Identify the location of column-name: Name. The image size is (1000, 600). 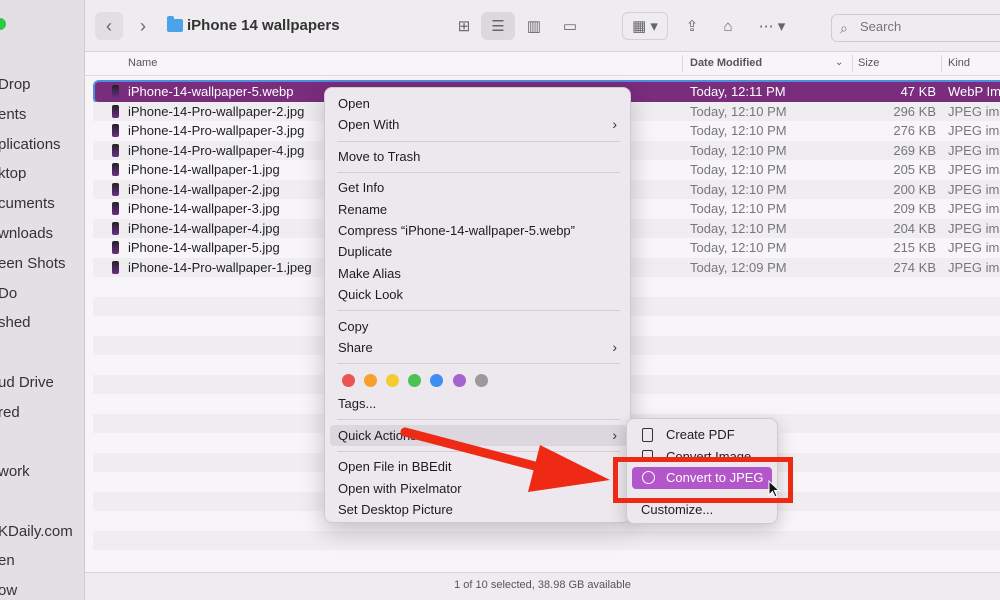
(142, 63).